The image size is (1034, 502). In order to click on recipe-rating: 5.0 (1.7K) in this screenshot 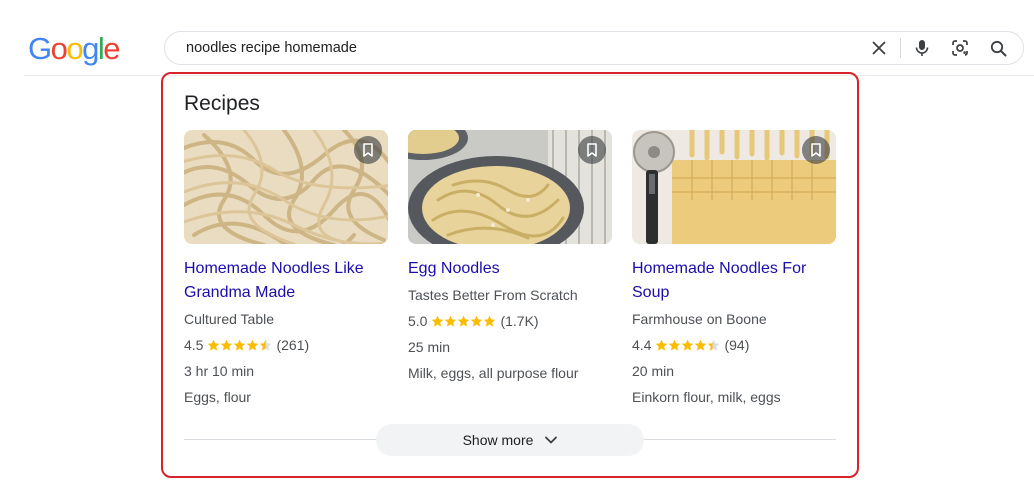, I will do `click(510, 321)`.